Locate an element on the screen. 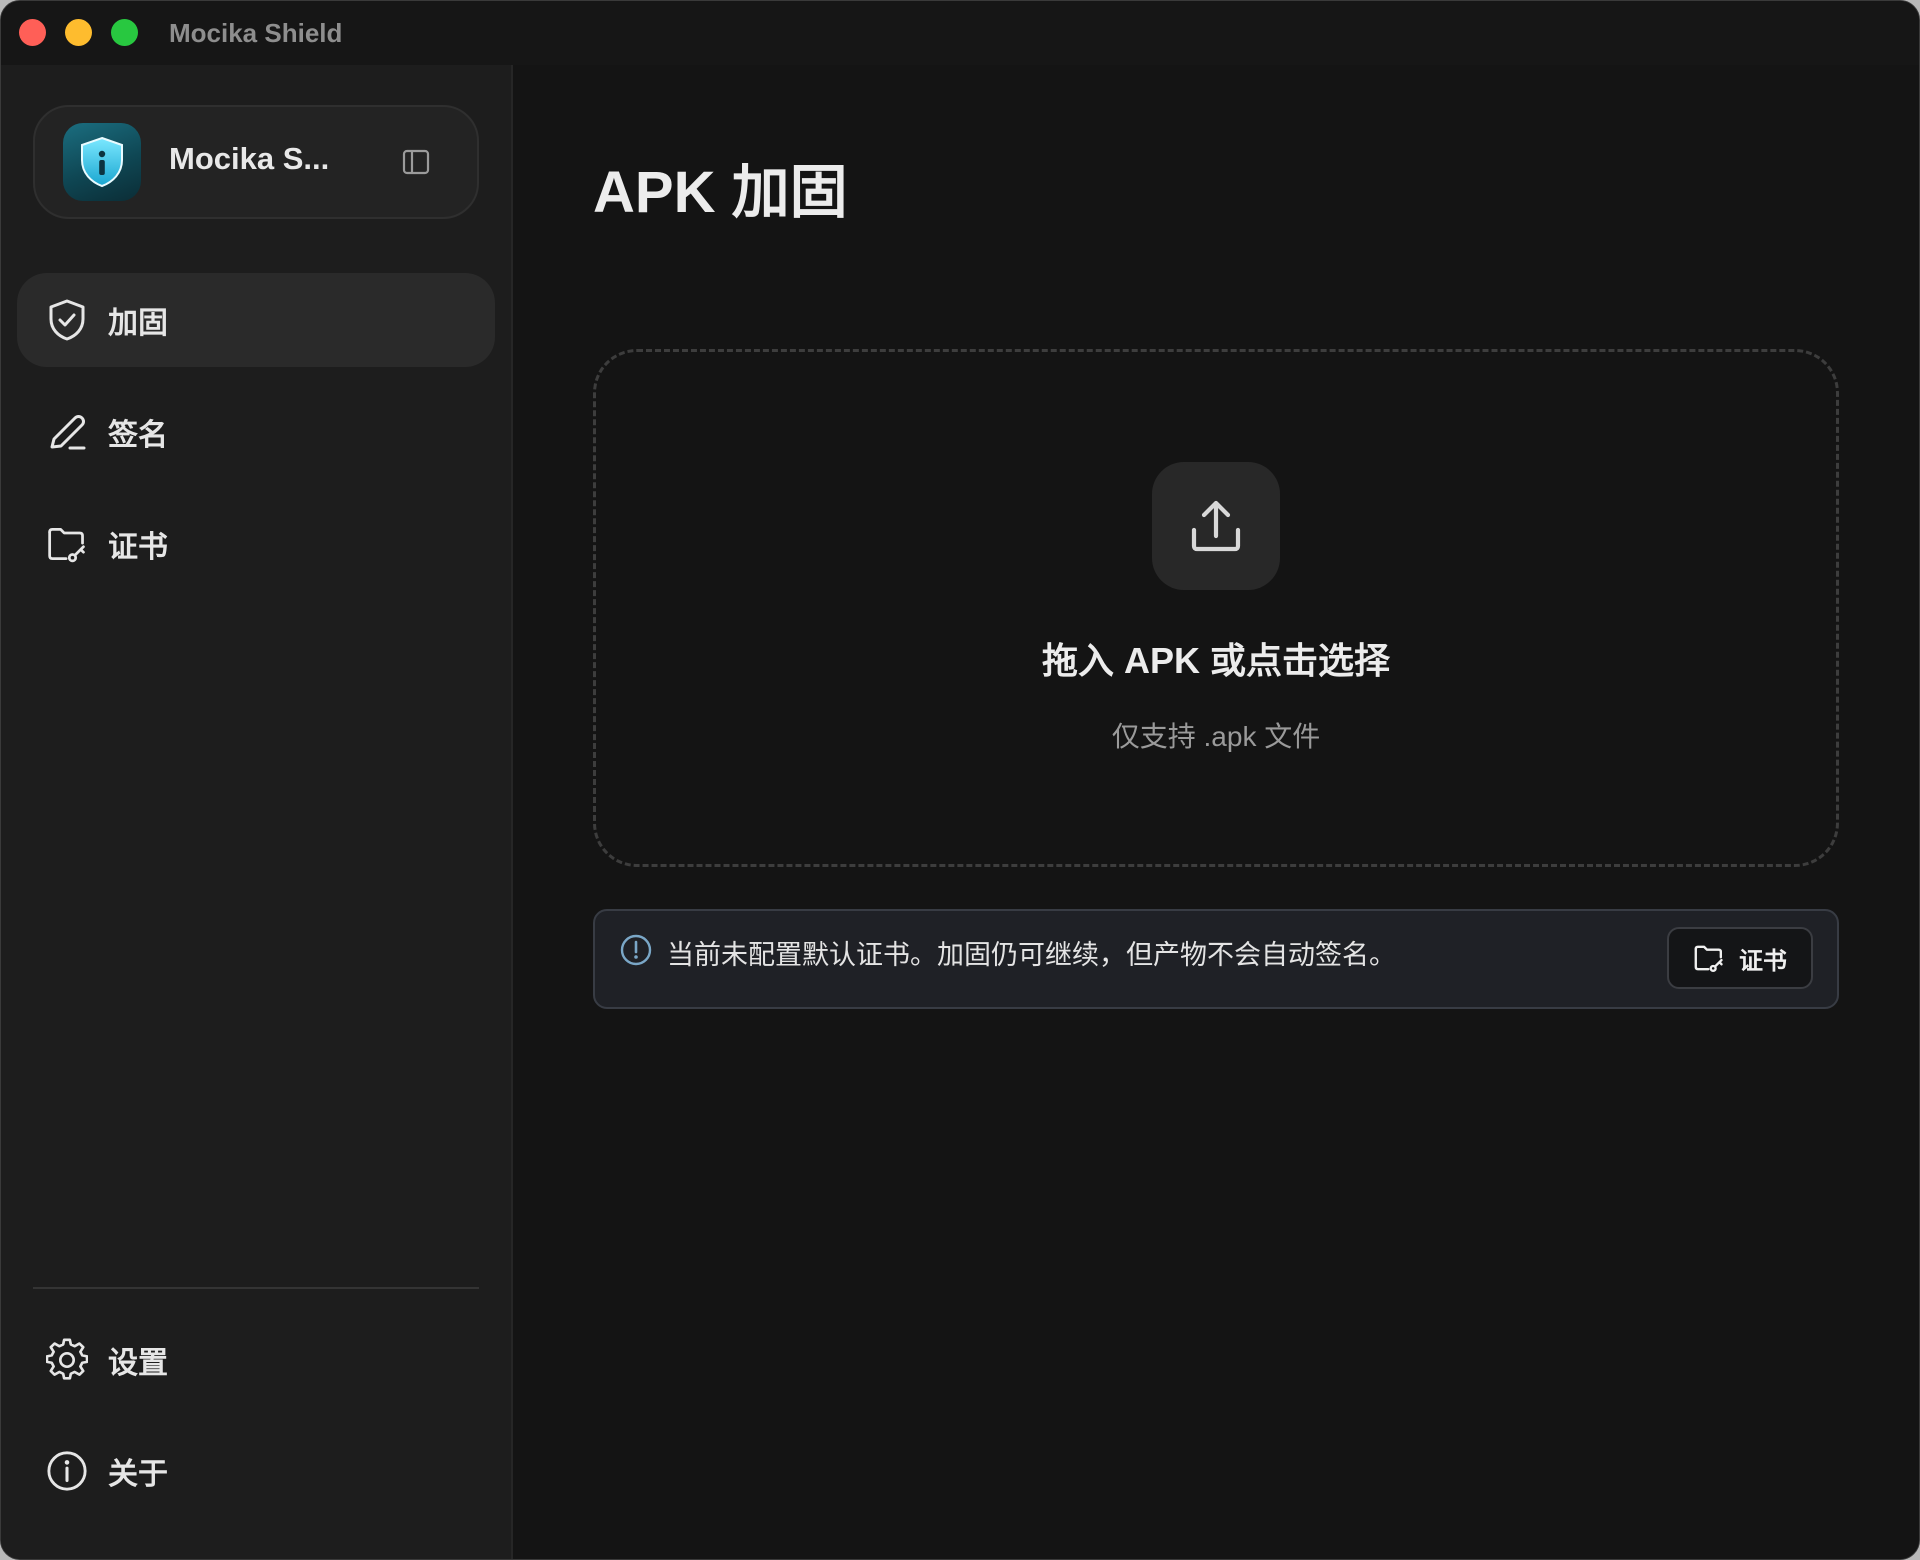 This screenshot has height=1560, width=1920. shield-check-icon is located at coordinates (67, 320).